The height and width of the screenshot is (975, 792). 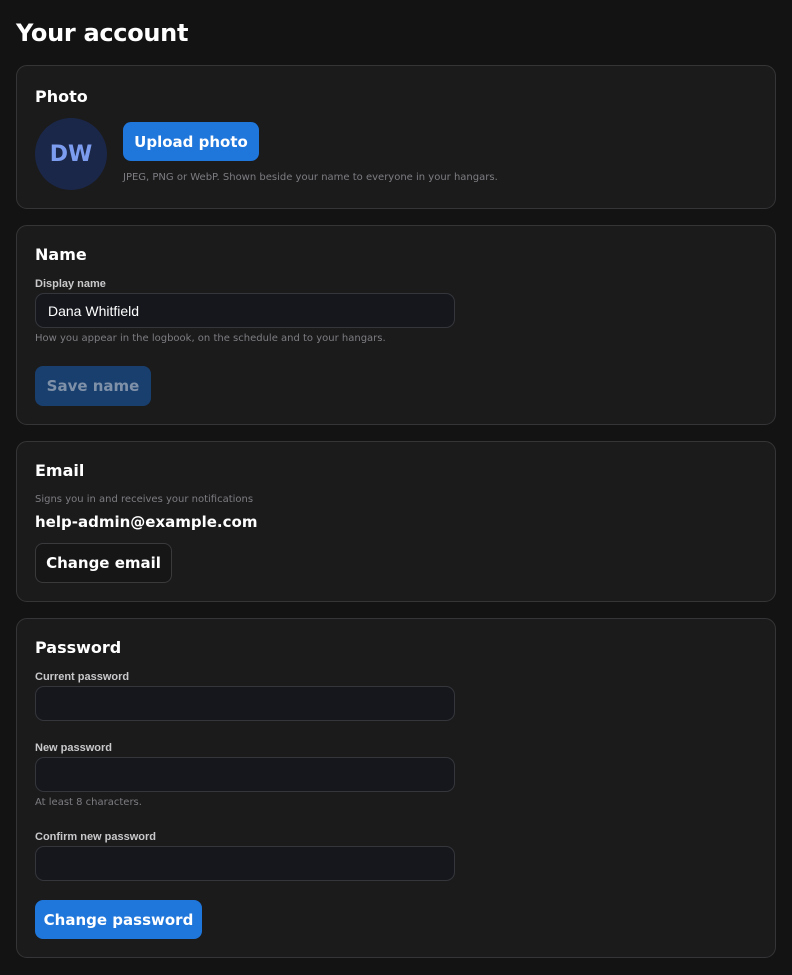 What do you see at coordinates (118, 919) in the screenshot?
I see `change-password-button: Change password` at bounding box center [118, 919].